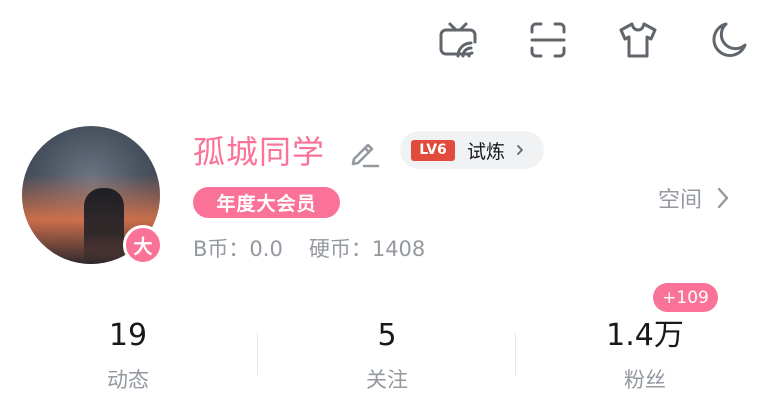 The width and height of the screenshot is (761, 417). Describe the element at coordinates (387, 380) in the screenshot. I see `stat-label: 关注` at that location.